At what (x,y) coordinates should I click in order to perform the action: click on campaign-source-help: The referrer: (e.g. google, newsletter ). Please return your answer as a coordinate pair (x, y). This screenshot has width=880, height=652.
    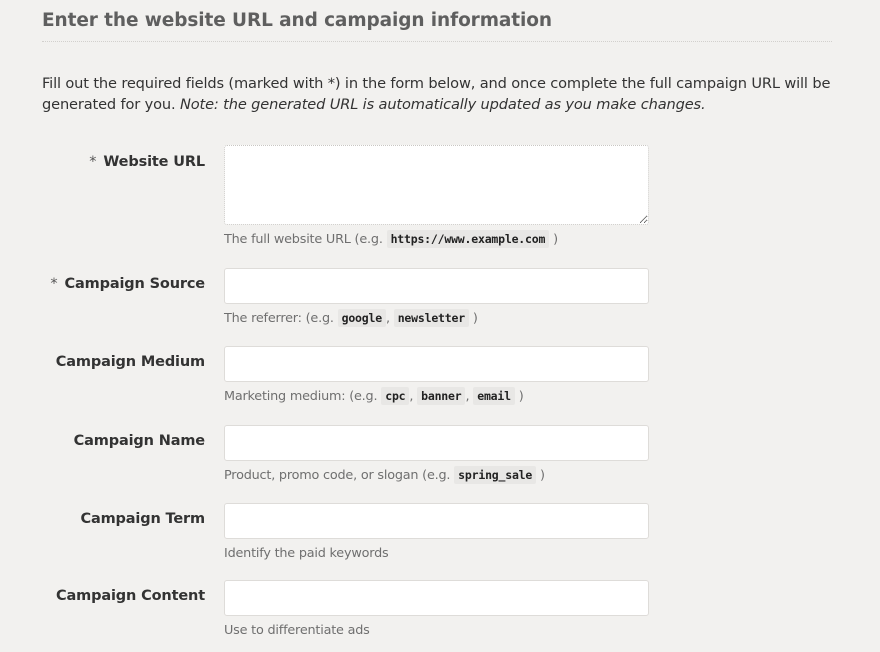
    Looking at the image, I should click on (351, 318).